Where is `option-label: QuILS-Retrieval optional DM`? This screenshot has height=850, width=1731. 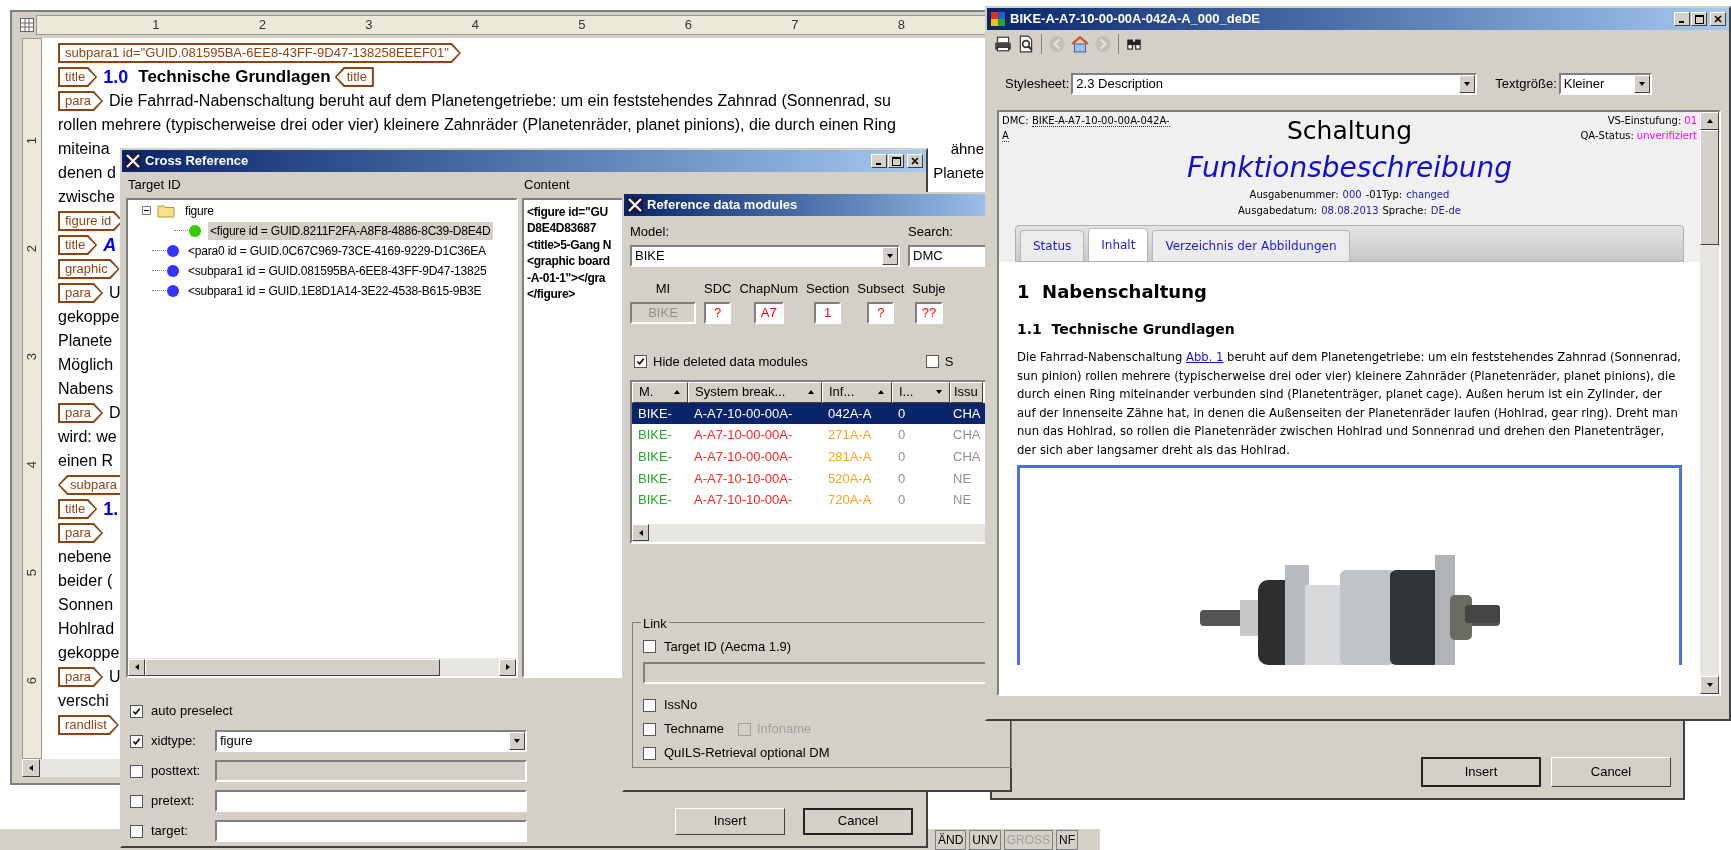 option-label: QuILS-Retrieval optional DM is located at coordinates (747, 753).